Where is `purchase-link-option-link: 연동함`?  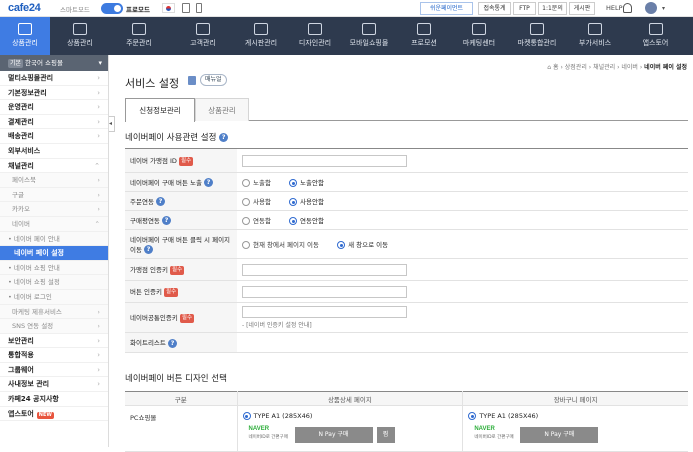
purchase-link-option-link: 연동함 is located at coordinates (256, 220).